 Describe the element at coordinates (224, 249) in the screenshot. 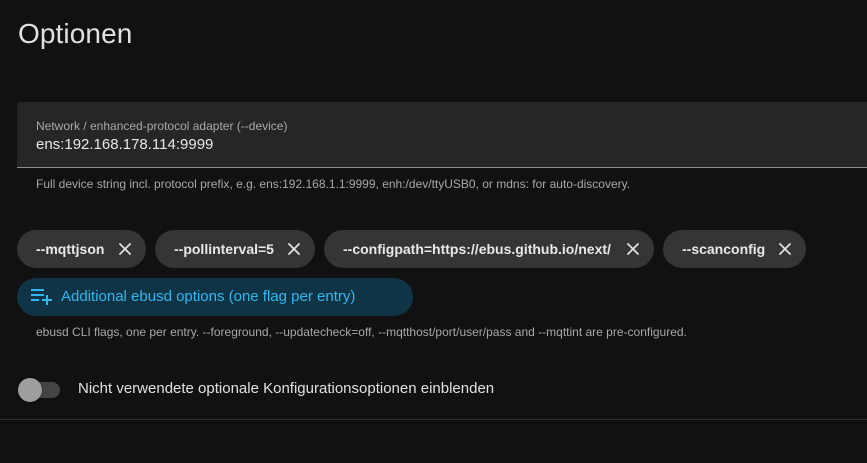

I see `option-chip-label: --pollinterval=5` at that location.